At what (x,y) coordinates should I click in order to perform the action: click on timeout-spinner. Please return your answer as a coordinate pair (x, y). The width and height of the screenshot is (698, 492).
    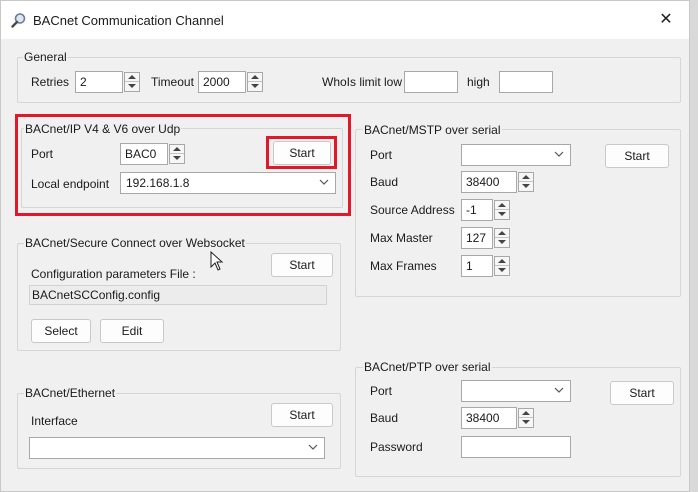
    Looking at the image, I should click on (255, 82).